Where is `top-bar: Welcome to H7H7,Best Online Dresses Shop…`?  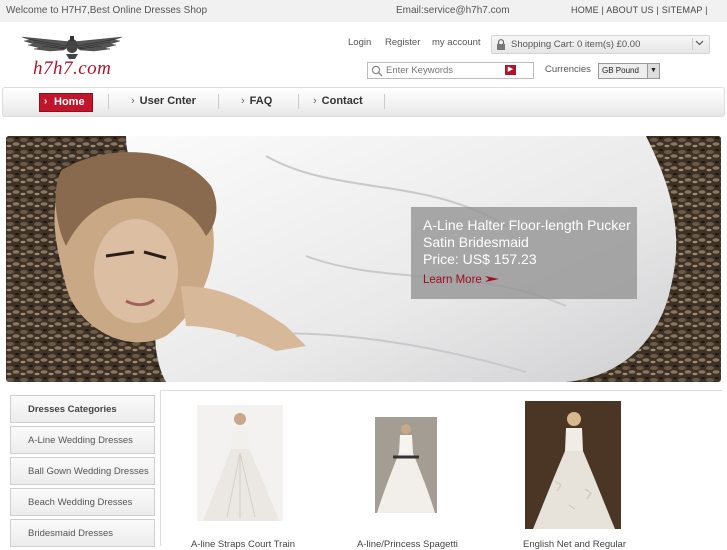
top-bar: Welcome to H7H7,Best Online Dresses Shop… is located at coordinates (363, 11).